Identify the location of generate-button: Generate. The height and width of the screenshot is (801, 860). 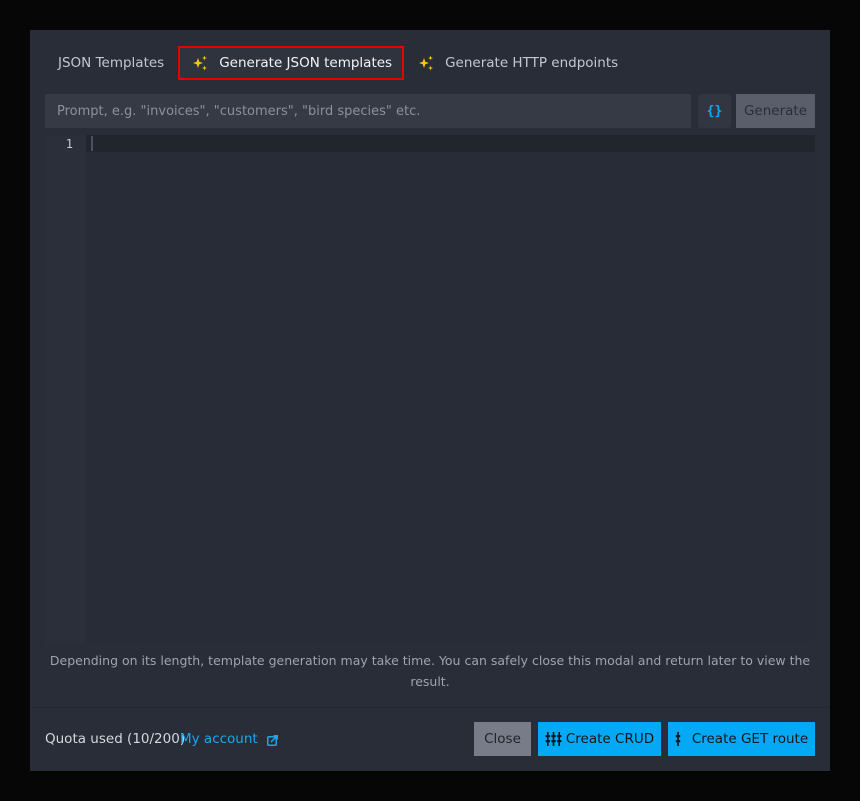
(775, 111).